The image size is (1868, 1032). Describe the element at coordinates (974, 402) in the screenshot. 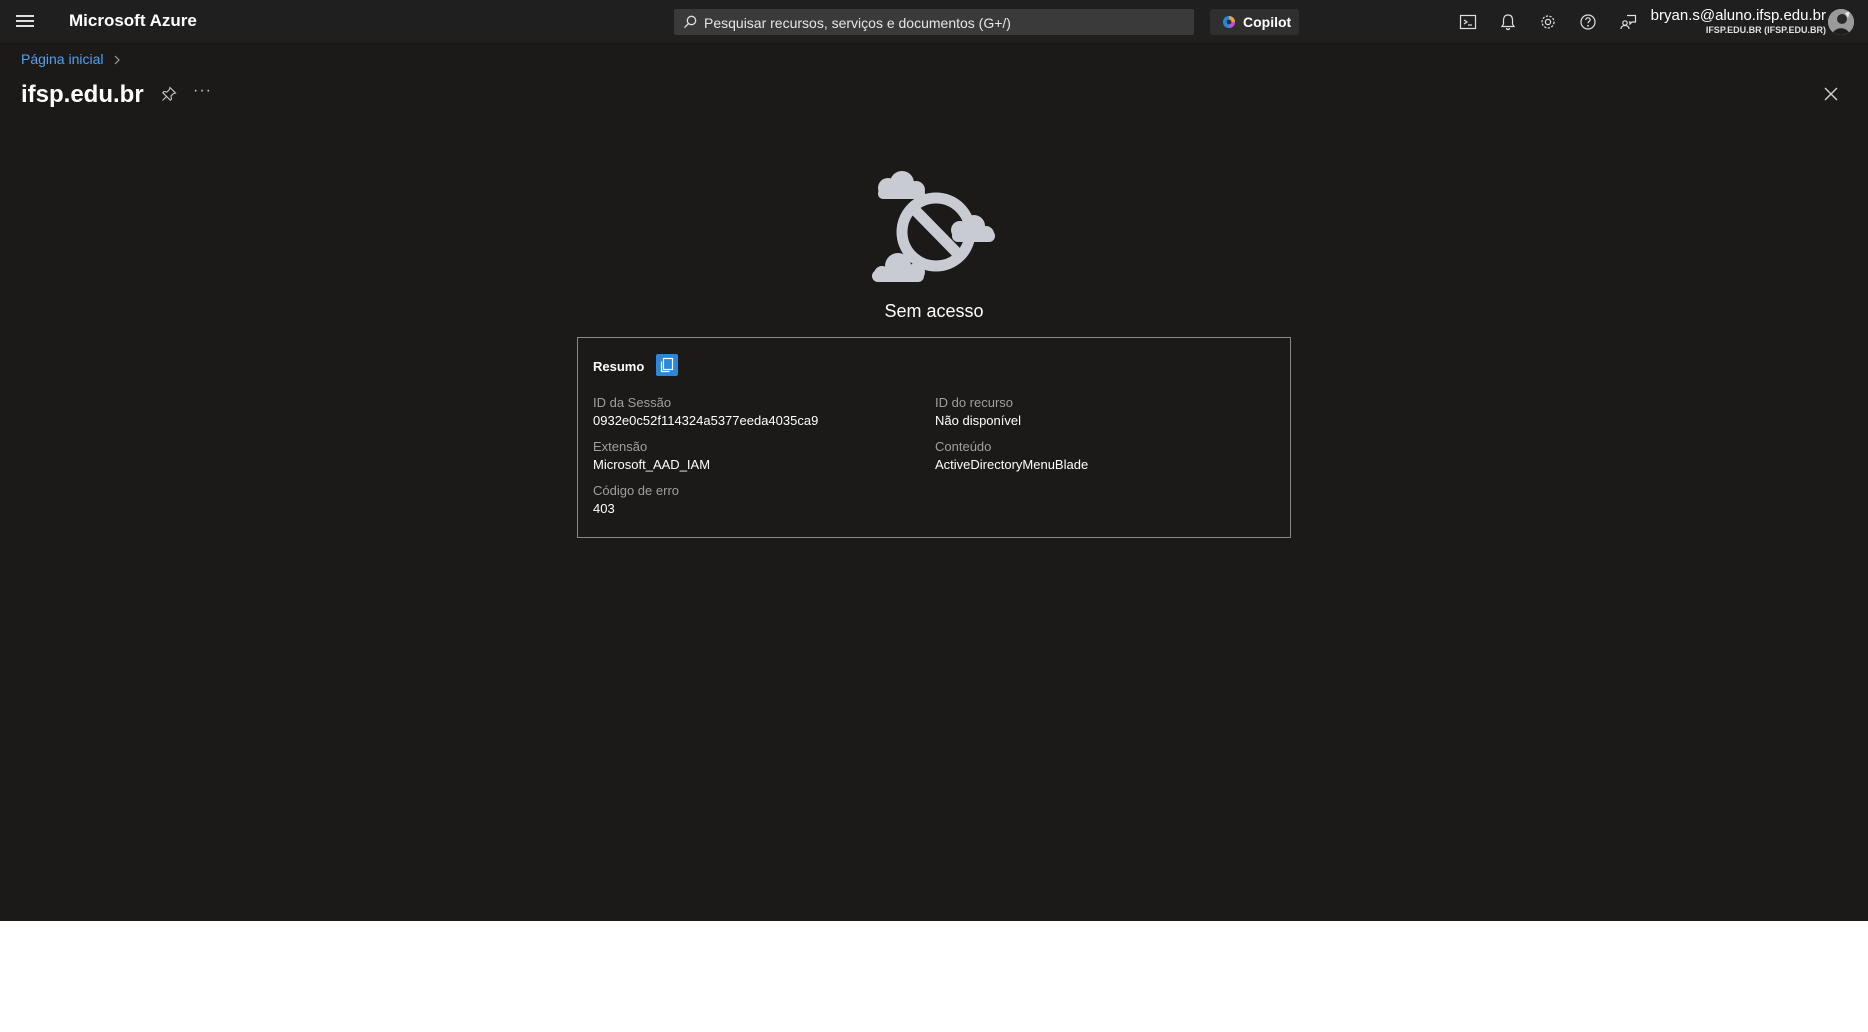

I see `resource-id-label: ID do recurso` at that location.